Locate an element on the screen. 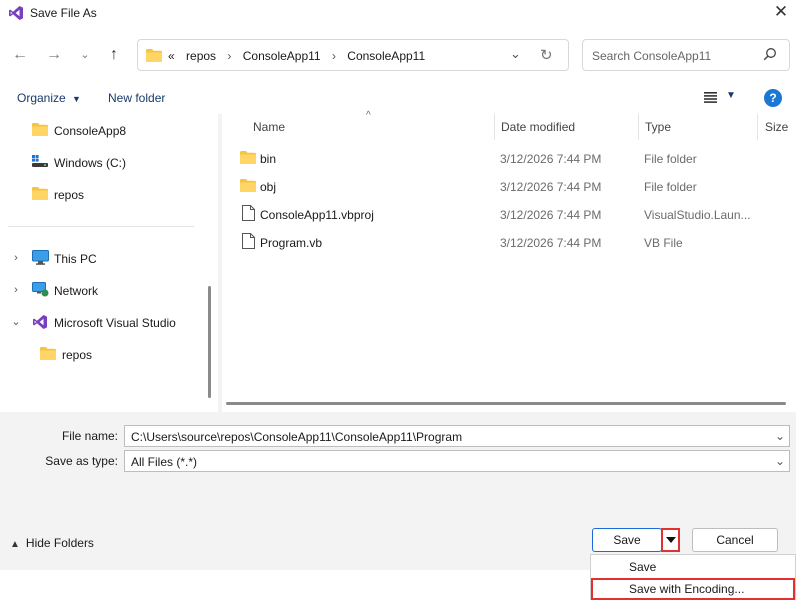 This screenshot has height=600, width=796. forward-arrow-icon: → is located at coordinates (54, 55).